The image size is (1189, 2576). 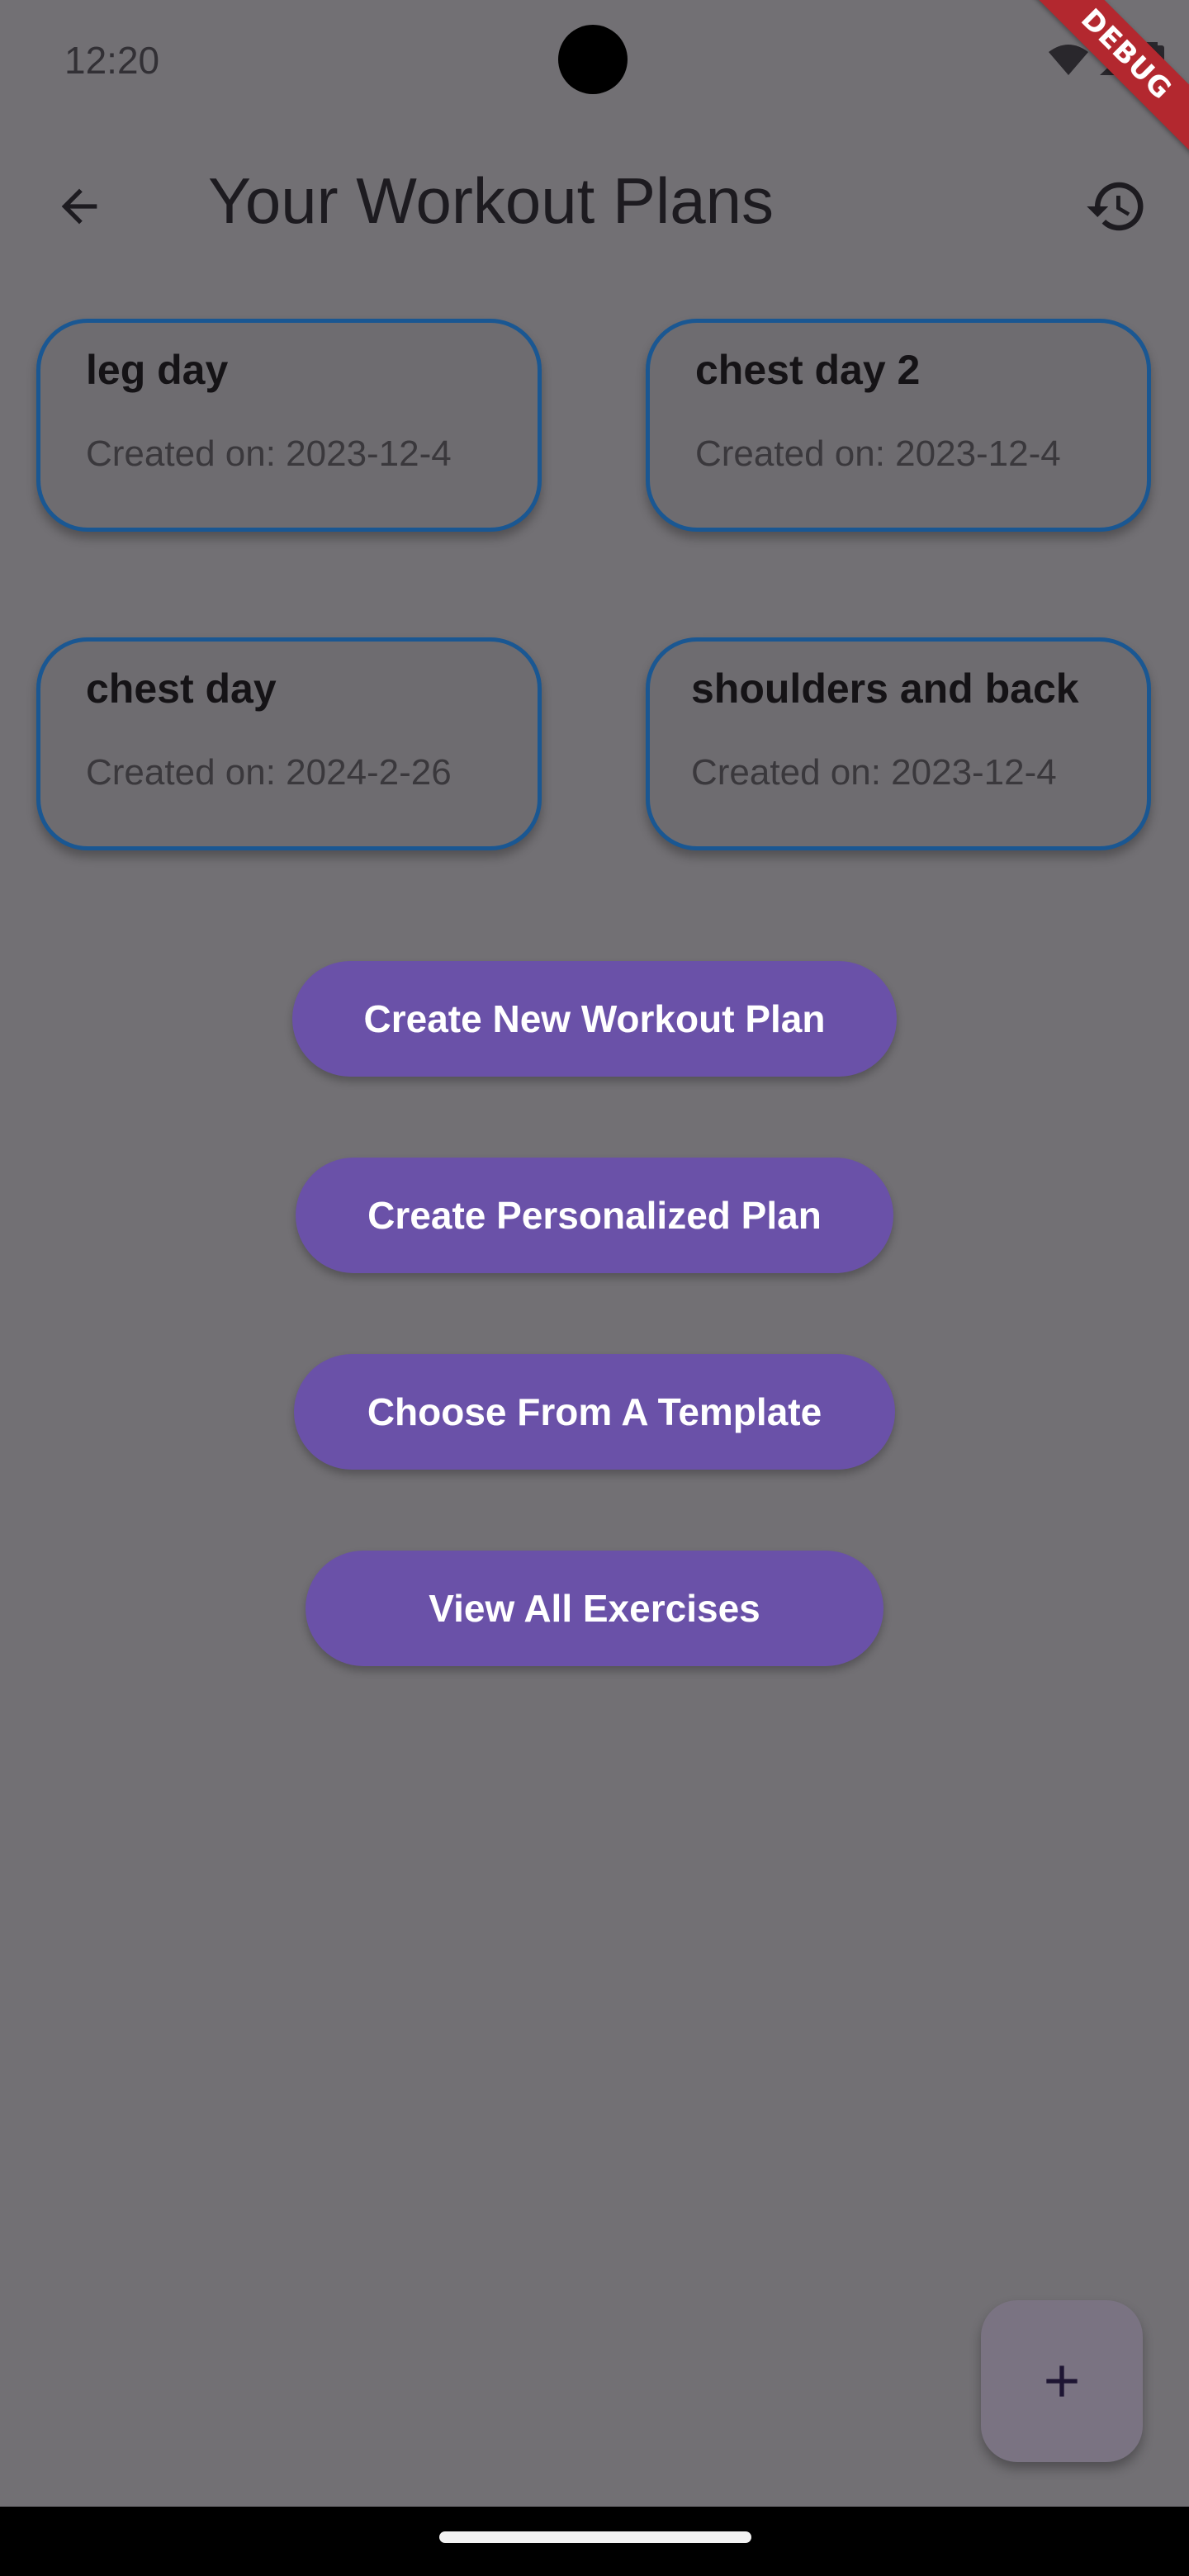 I want to click on history-button, so click(x=1116, y=206).